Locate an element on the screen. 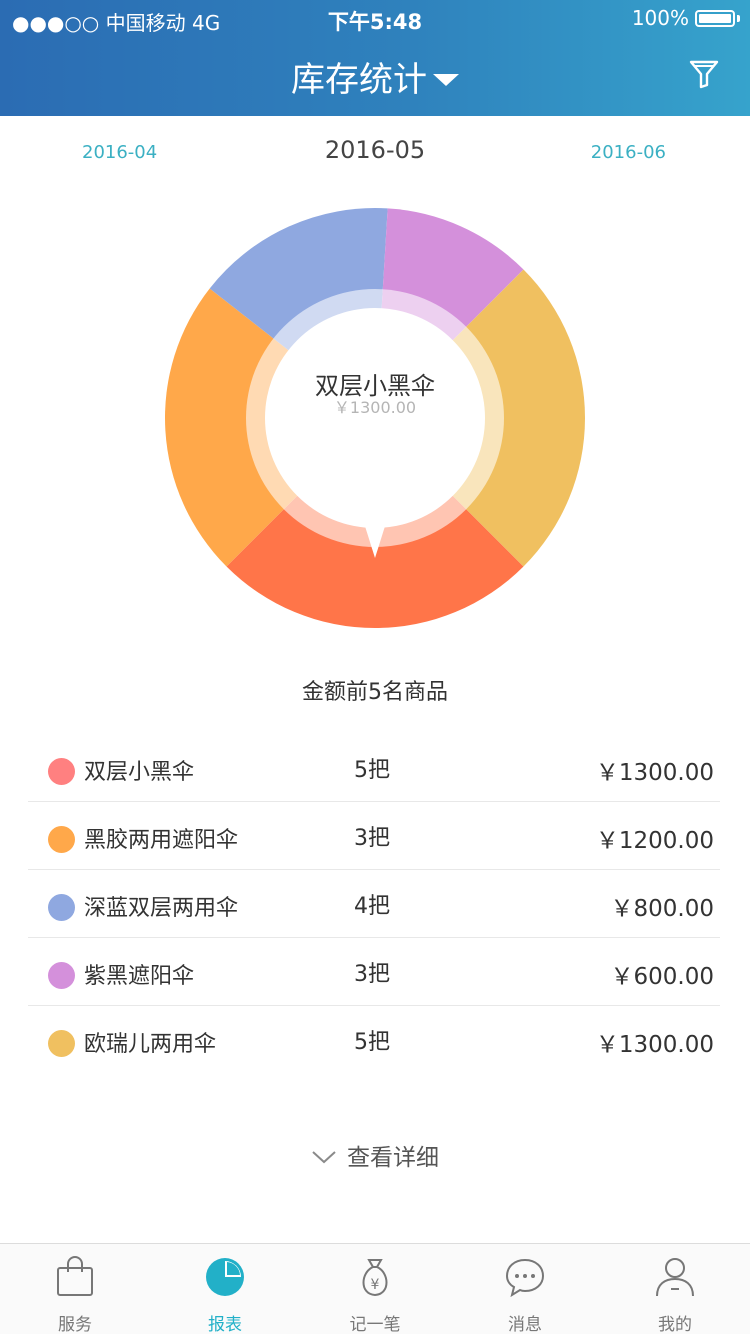 This screenshot has width=750, height=1335. tab-service: 服务 is located at coordinates (75, 1289).